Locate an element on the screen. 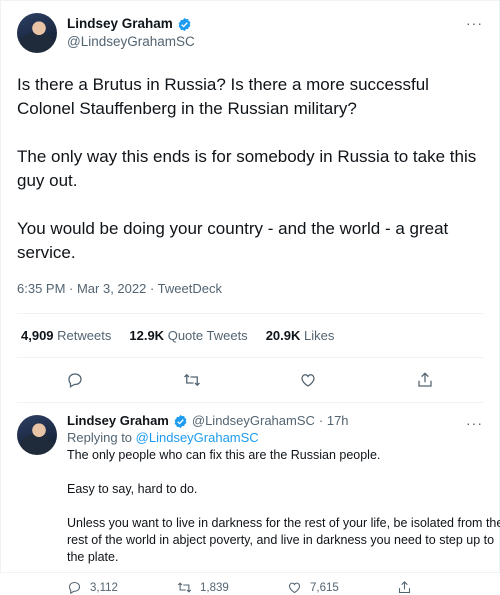 The image size is (500, 595). author-name: Lindsey Graham is located at coordinates (120, 24).